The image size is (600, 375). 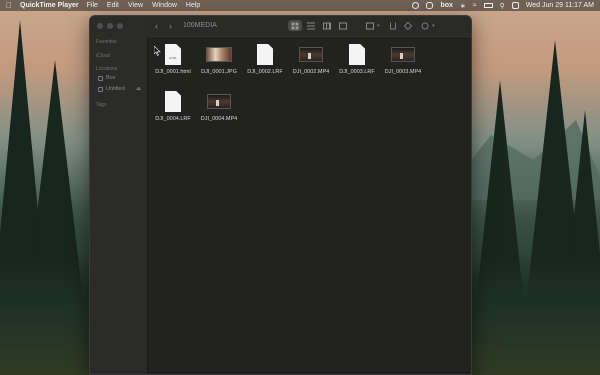 I want to click on gallery-icon, so click(x=343, y=25).